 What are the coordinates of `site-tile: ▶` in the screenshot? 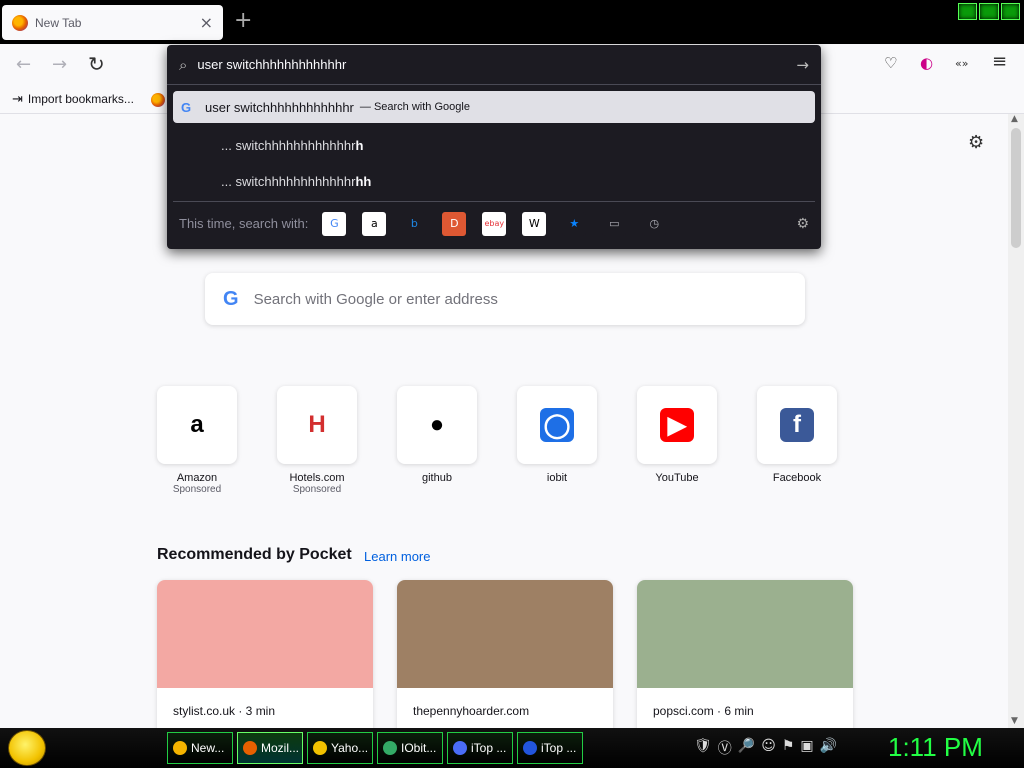 It's located at (677, 425).